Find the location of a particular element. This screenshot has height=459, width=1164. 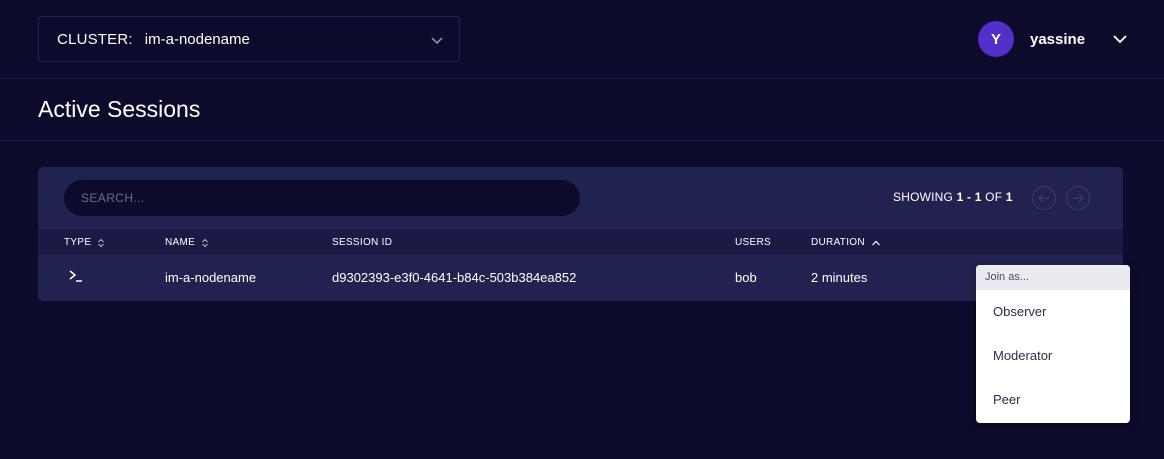

column-header-duration: DURATION is located at coordinates (846, 242).